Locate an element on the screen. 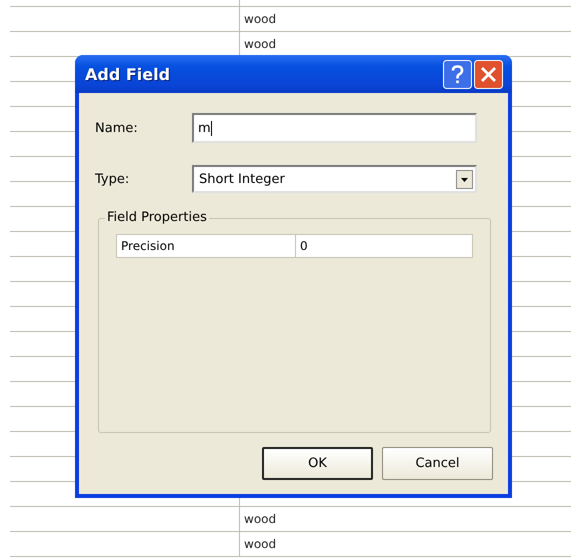 This screenshot has width=571, height=558. close-icon is located at coordinates (488, 74).